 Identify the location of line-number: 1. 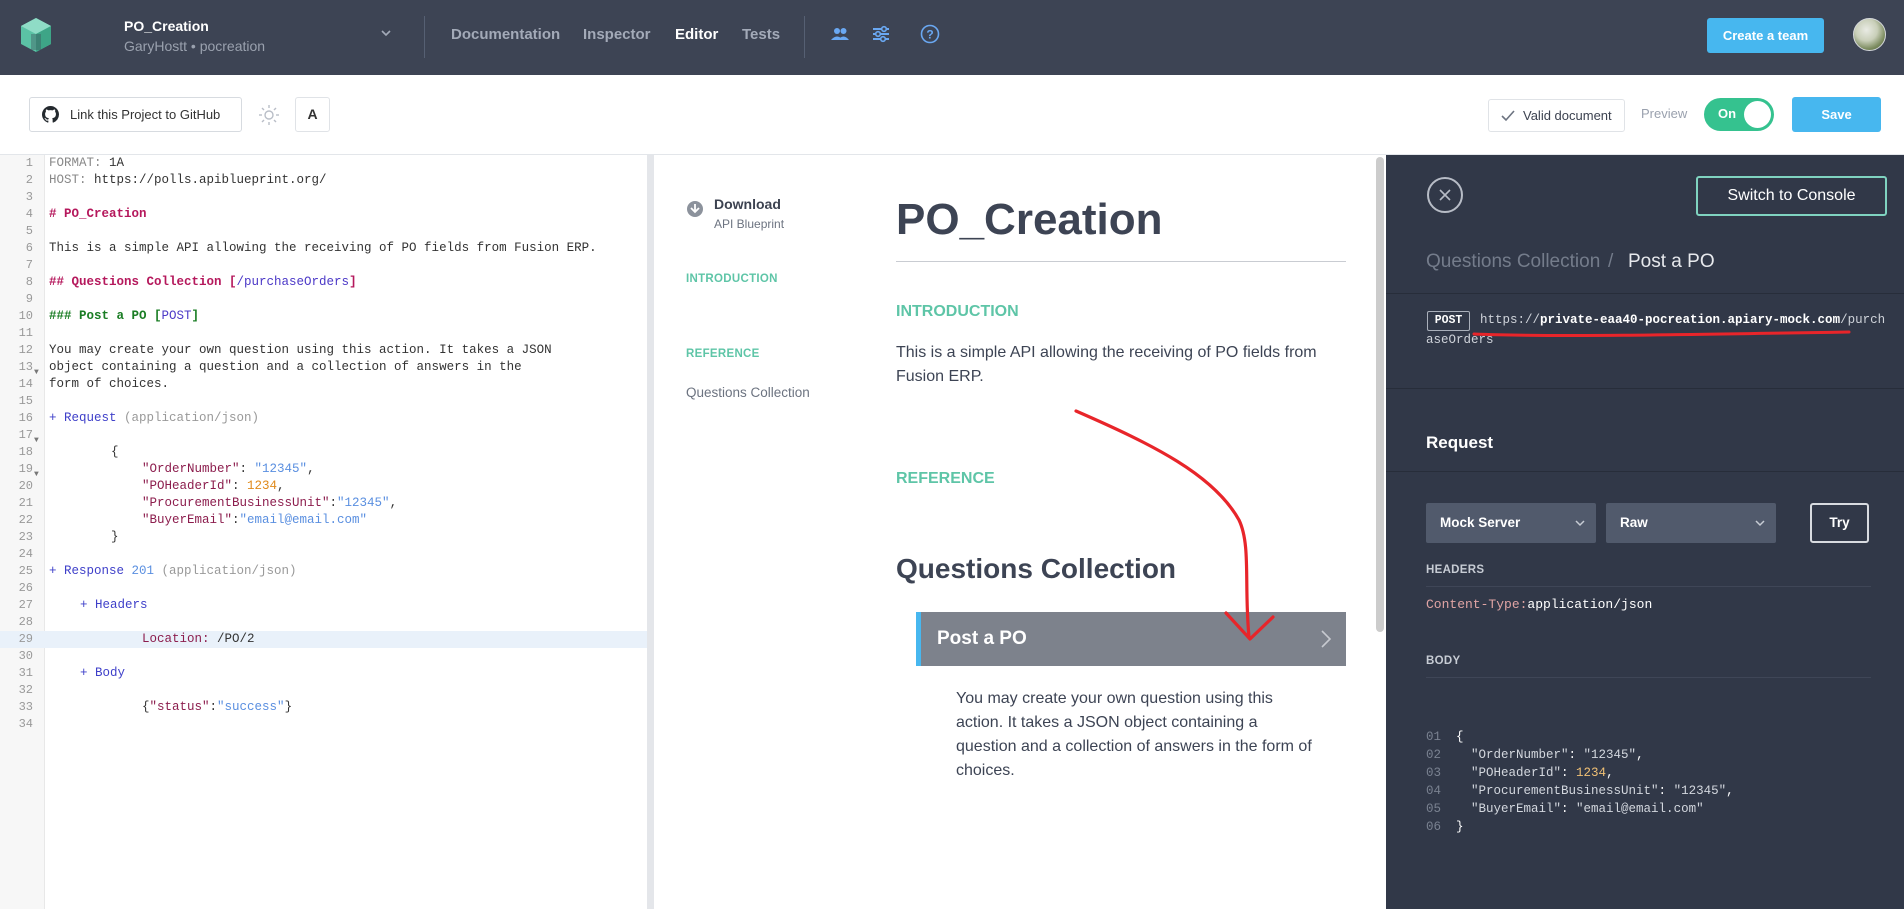
(29, 163).